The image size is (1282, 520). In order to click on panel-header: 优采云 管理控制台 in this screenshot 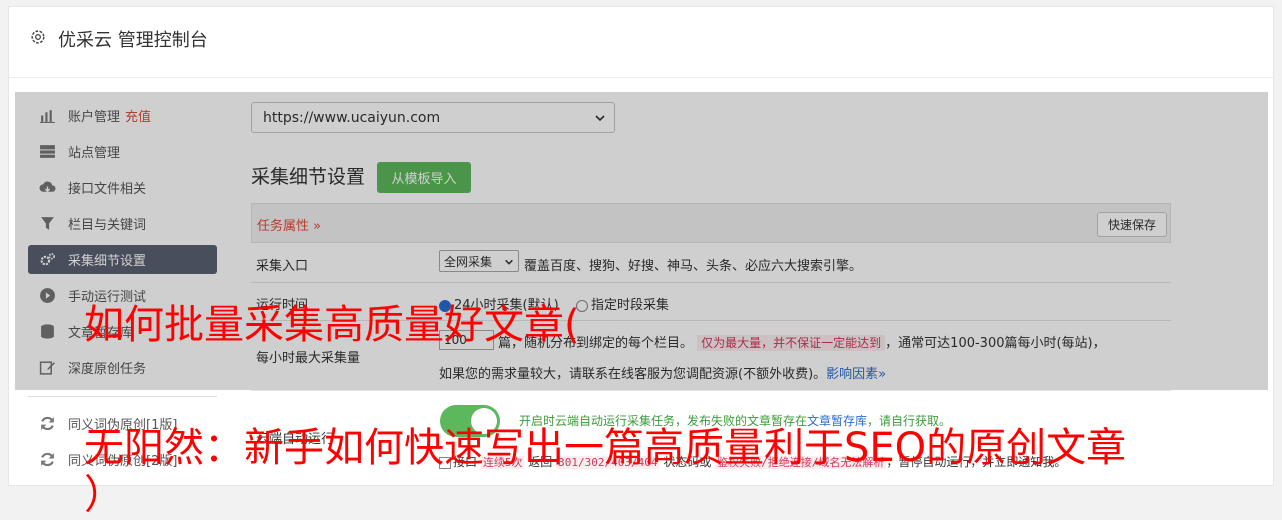, I will do `click(641, 42)`.